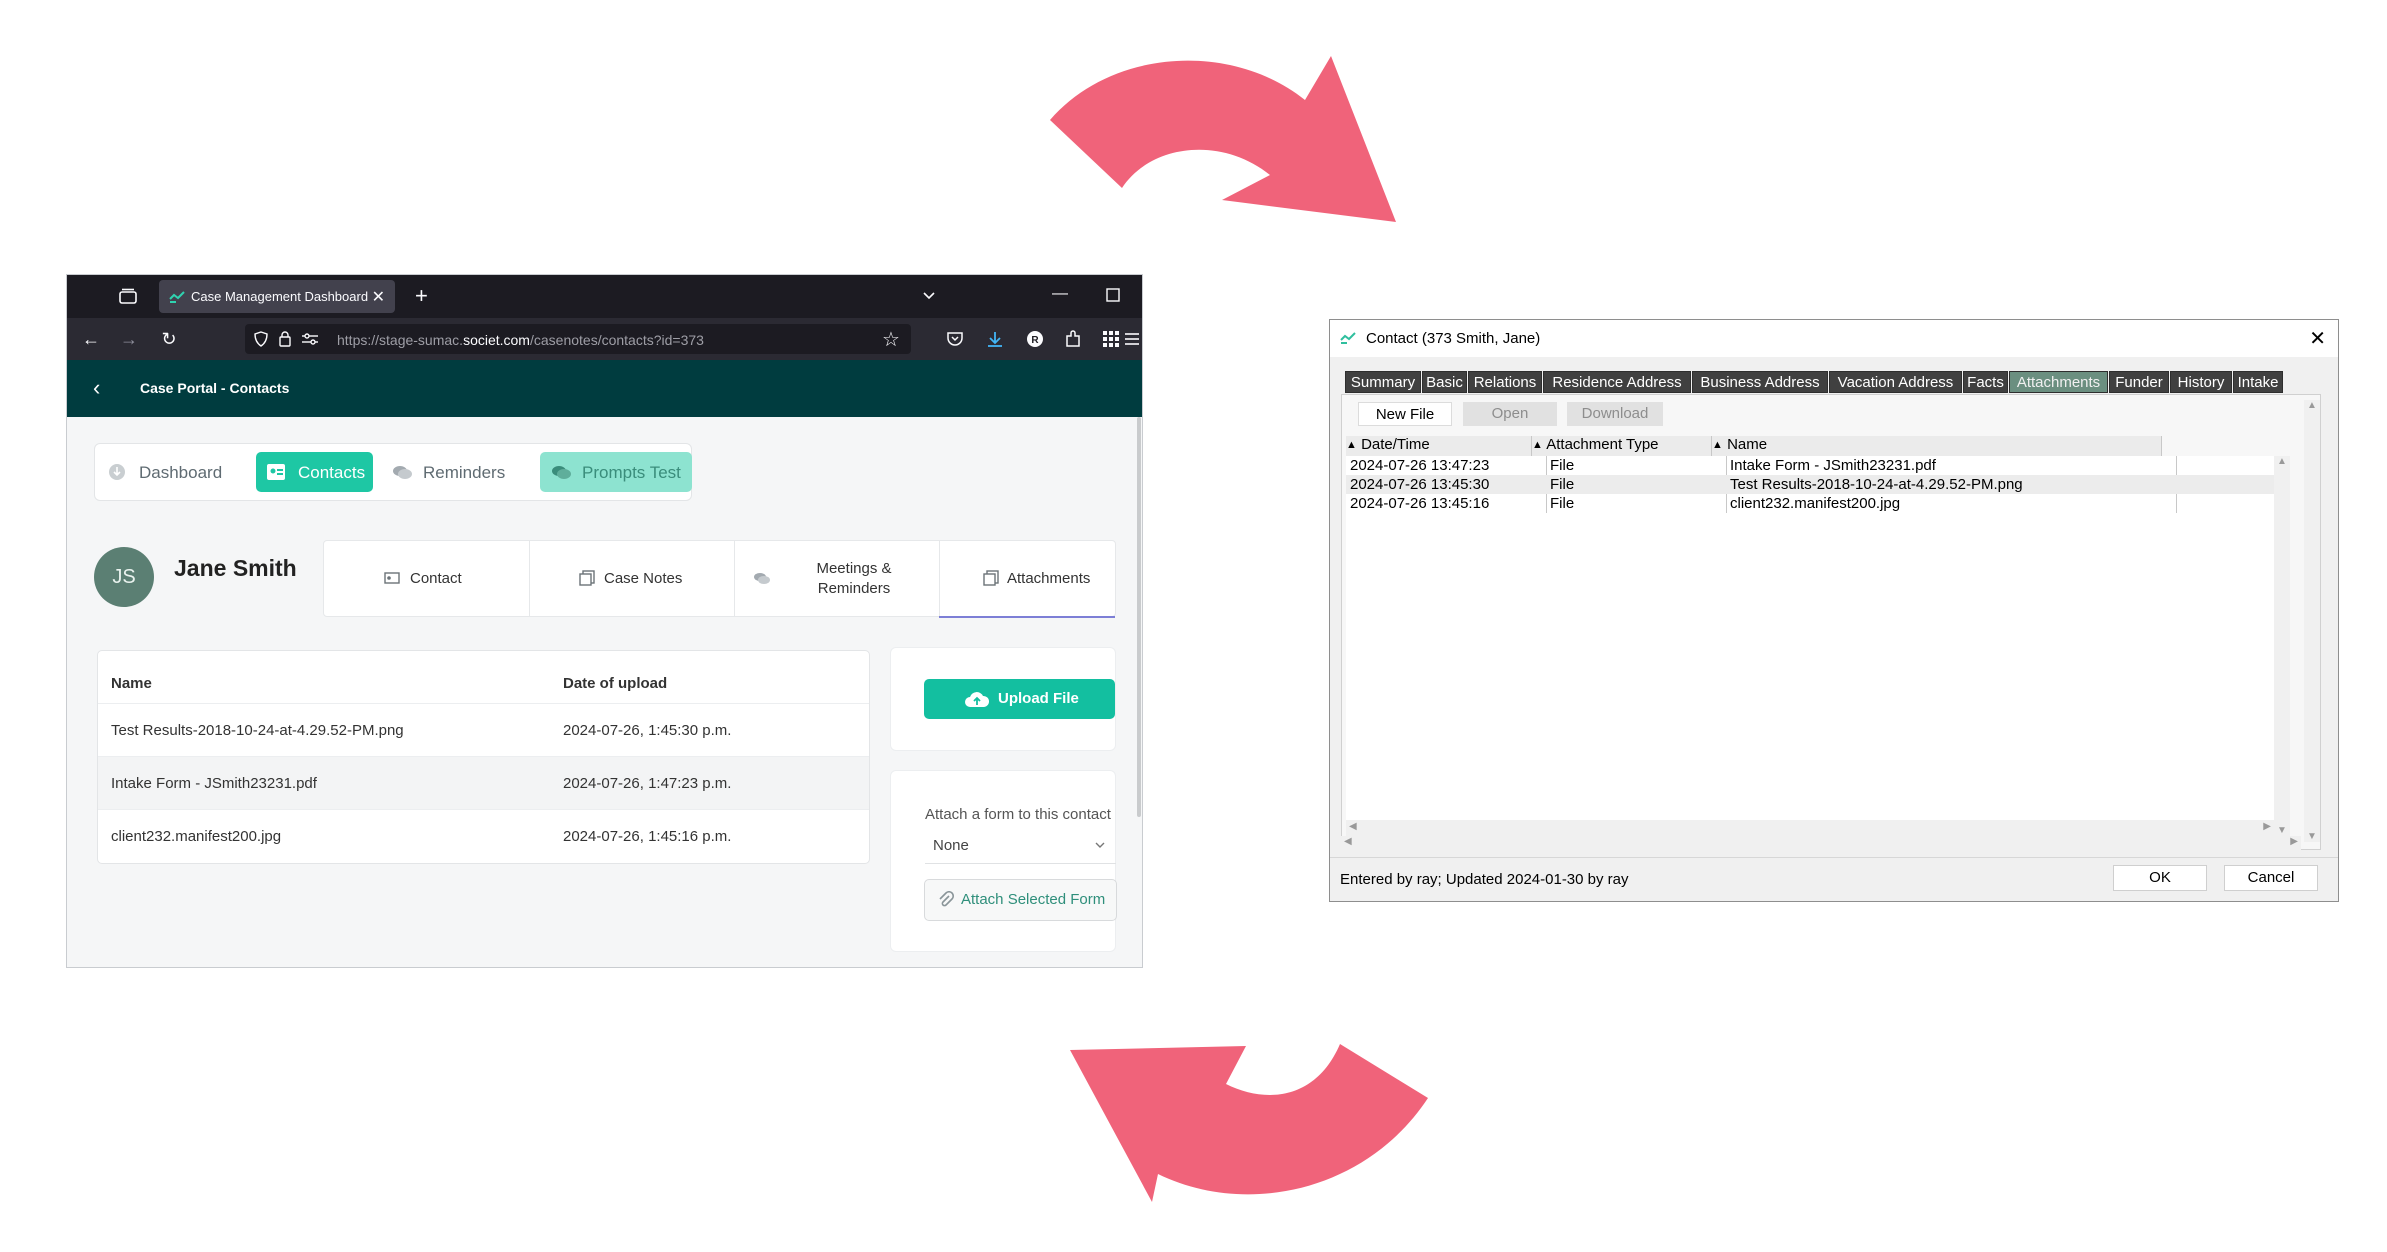 The width and height of the screenshot is (2387, 1252). Describe the element at coordinates (128, 296) in the screenshot. I see `tab-list-icon` at that location.